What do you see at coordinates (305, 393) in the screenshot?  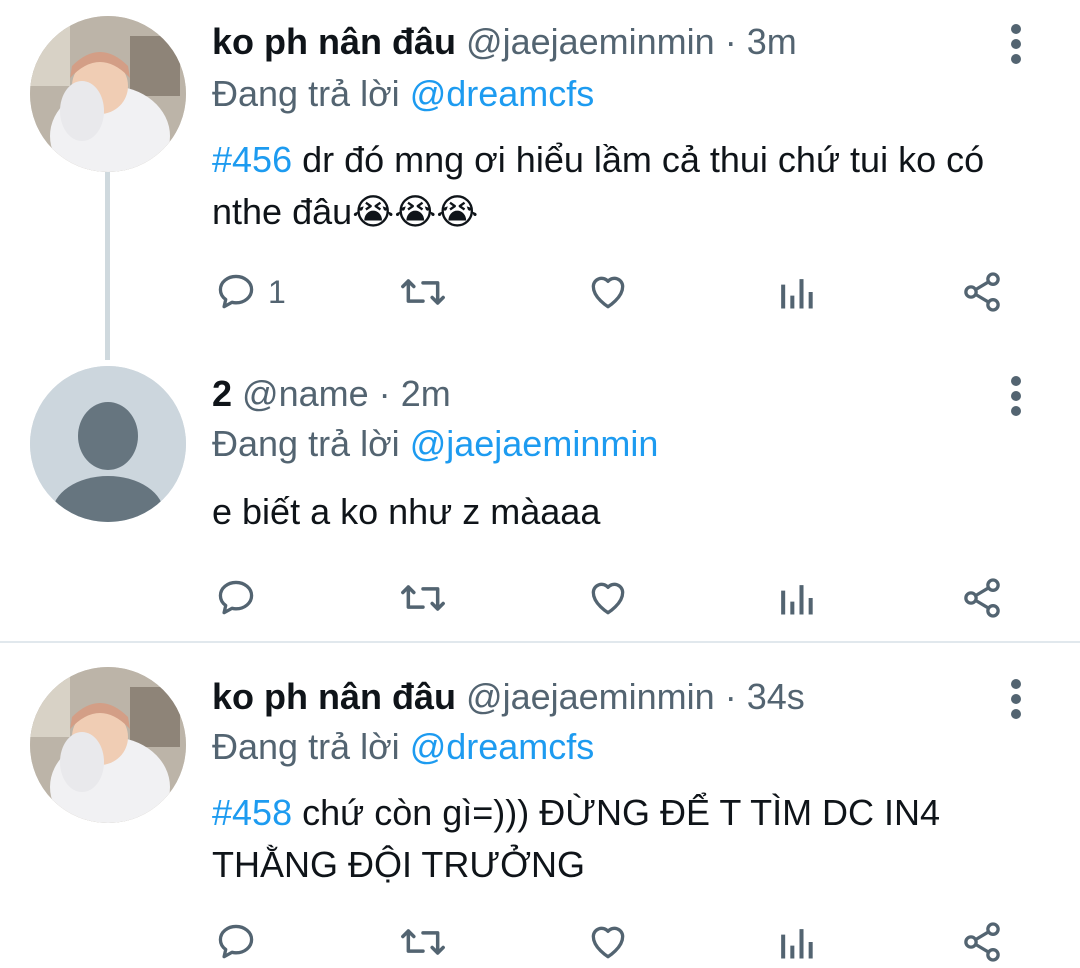 I see `user-handle: @name` at bounding box center [305, 393].